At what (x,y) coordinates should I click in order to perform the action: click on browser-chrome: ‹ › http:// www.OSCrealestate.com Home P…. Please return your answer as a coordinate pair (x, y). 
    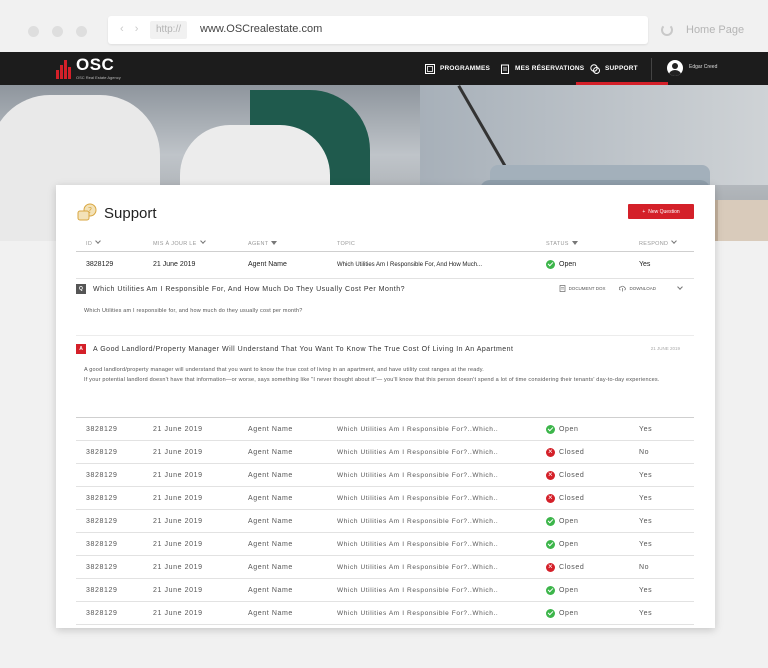
    Looking at the image, I should click on (384, 26).